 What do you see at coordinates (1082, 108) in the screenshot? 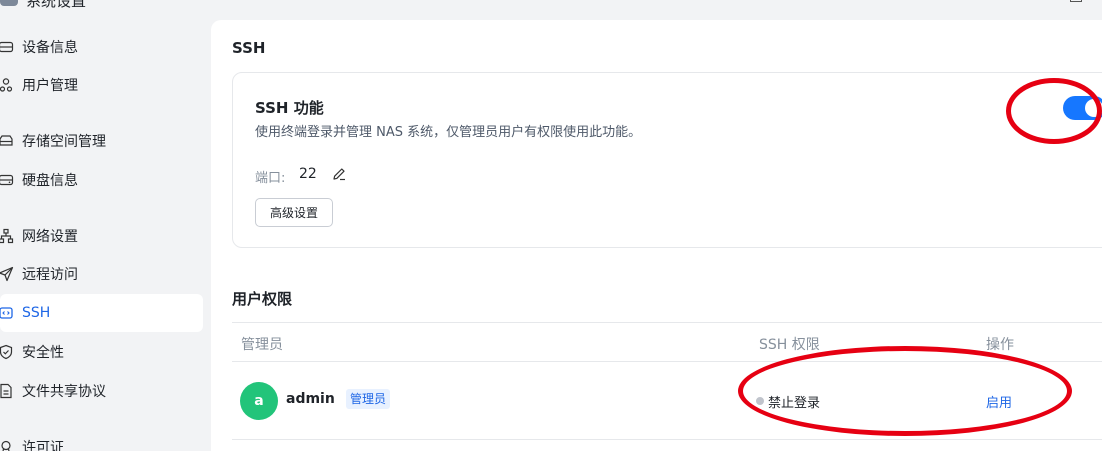
I see `ssh-toggle-switch` at bounding box center [1082, 108].